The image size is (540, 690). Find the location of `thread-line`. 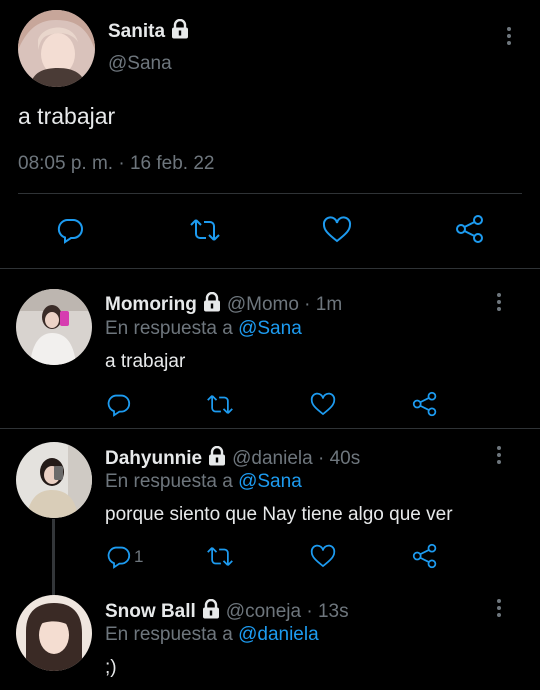

thread-line is located at coordinates (53, 557).